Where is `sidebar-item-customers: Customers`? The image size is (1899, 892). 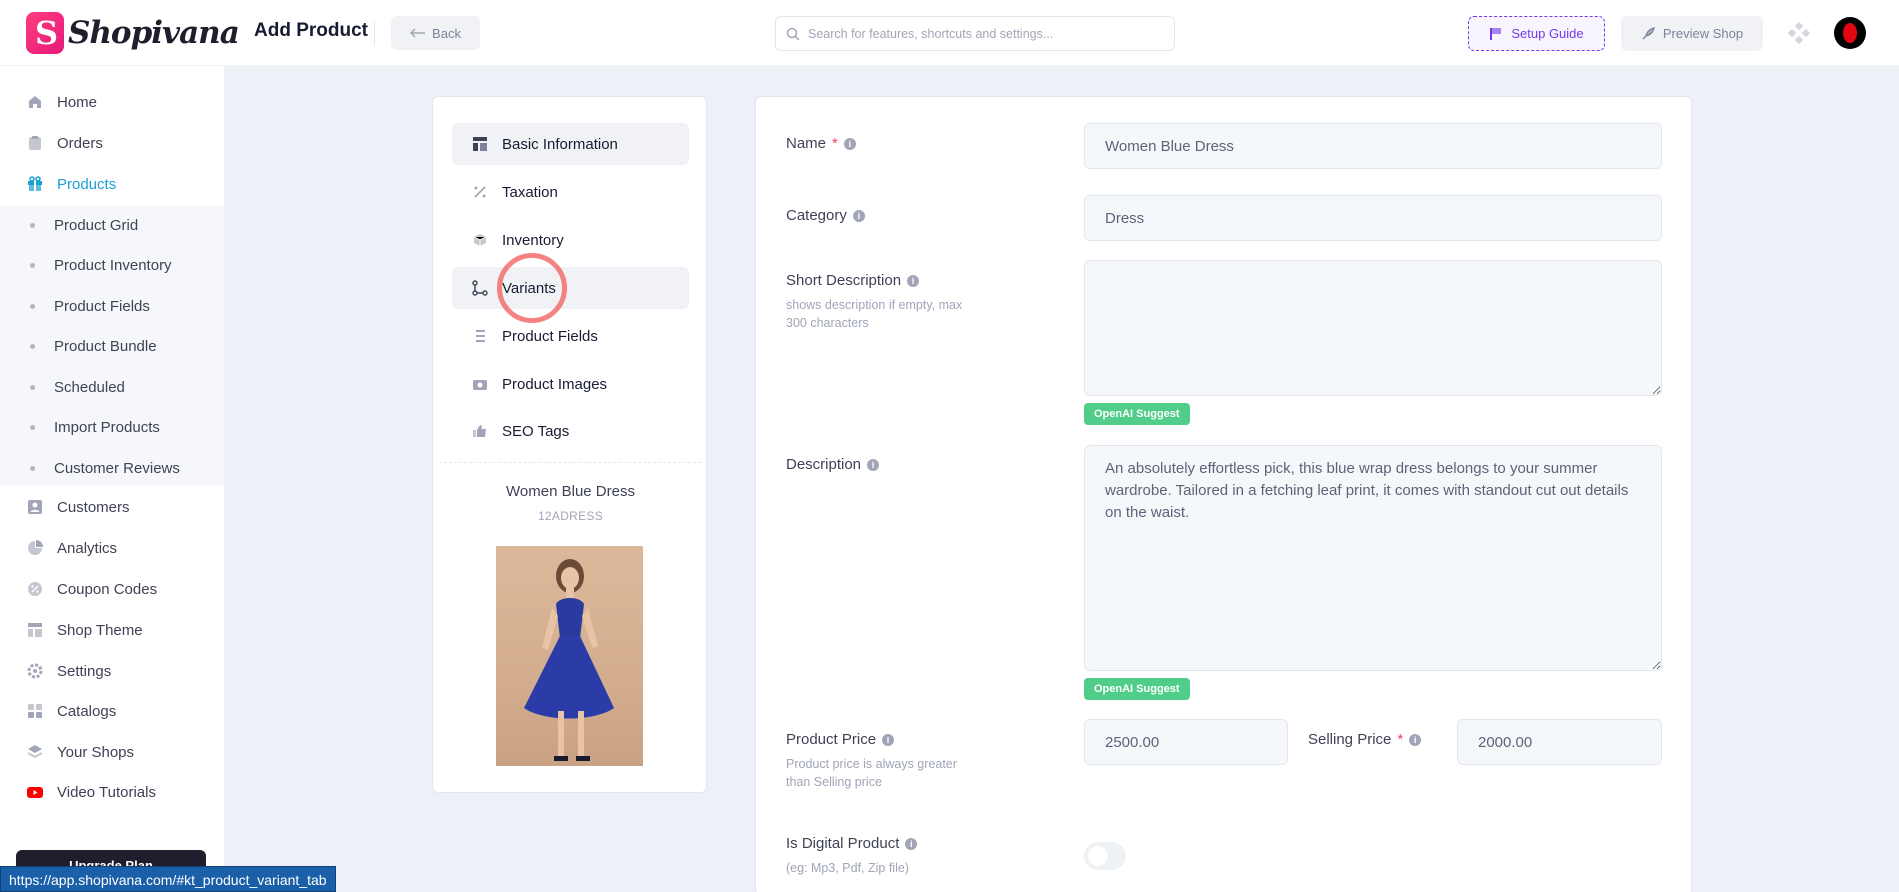 sidebar-item-customers: Customers is located at coordinates (112, 507).